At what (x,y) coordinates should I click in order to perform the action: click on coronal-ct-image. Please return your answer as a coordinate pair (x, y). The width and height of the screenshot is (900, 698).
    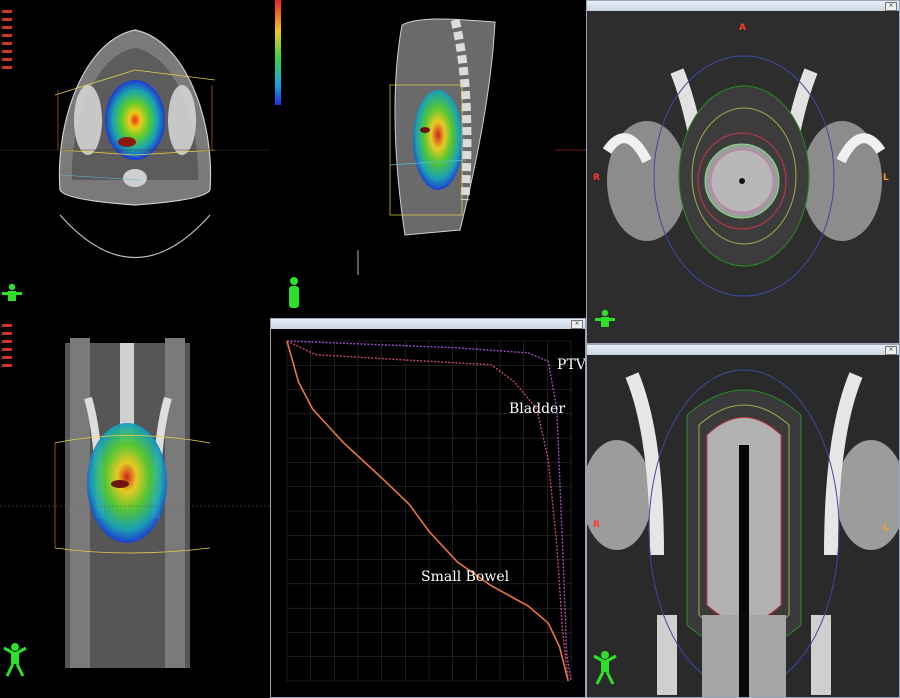
    Looking at the image, I should click on (135, 496).